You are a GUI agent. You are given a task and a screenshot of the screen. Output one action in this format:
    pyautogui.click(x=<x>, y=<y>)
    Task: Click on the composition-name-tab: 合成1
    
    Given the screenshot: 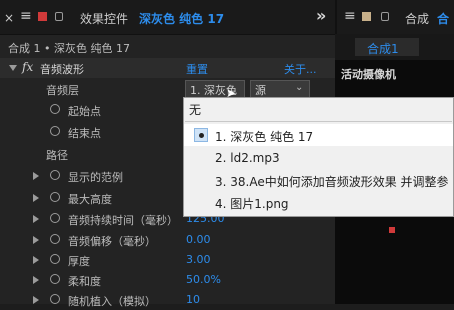 What is the action you would take?
    pyautogui.click(x=387, y=47)
    